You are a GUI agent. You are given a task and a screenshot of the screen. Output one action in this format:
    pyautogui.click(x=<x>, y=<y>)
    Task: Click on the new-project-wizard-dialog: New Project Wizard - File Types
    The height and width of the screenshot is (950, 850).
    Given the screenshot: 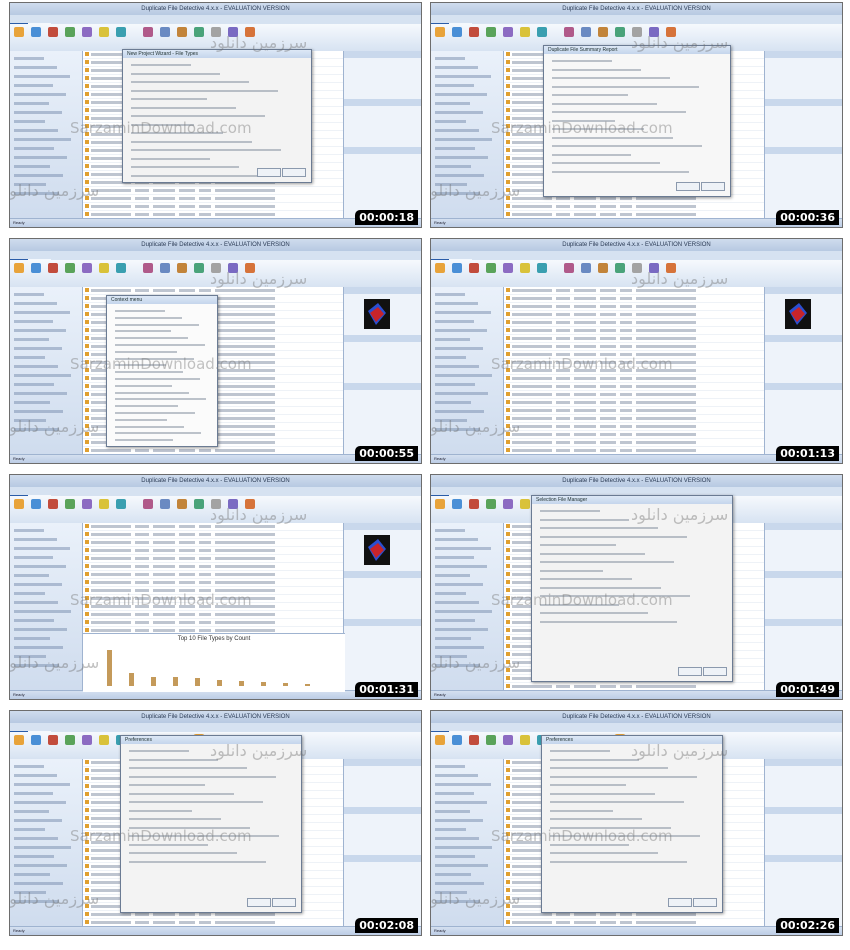 What is the action you would take?
    pyautogui.click(x=217, y=116)
    